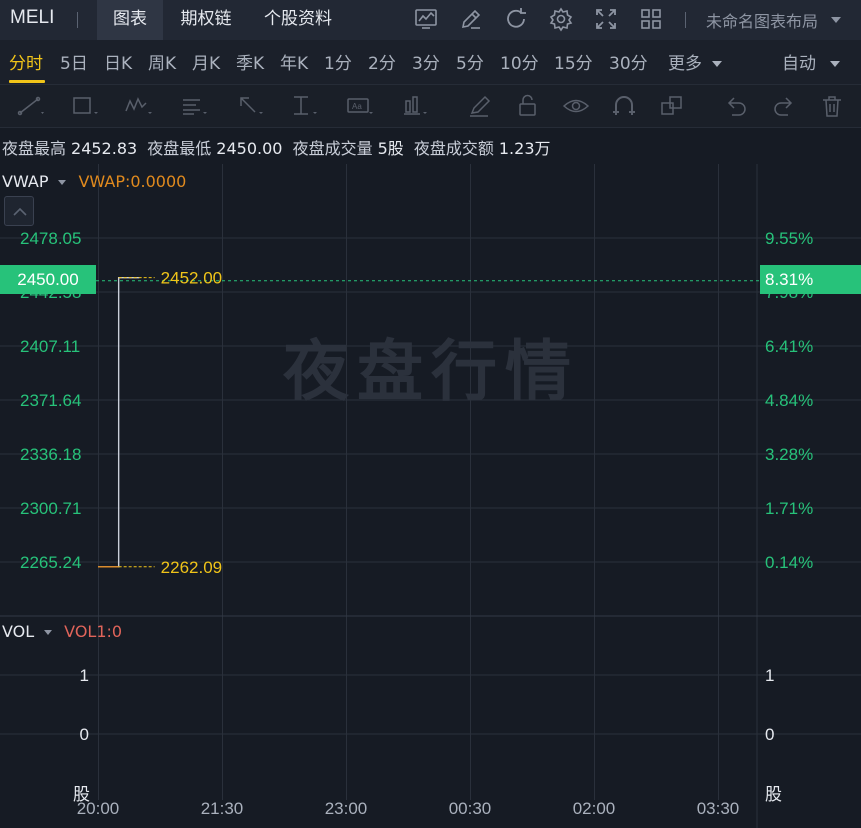 The image size is (861, 828). I want to click on period-yearly: 年K, so click(294, 61).